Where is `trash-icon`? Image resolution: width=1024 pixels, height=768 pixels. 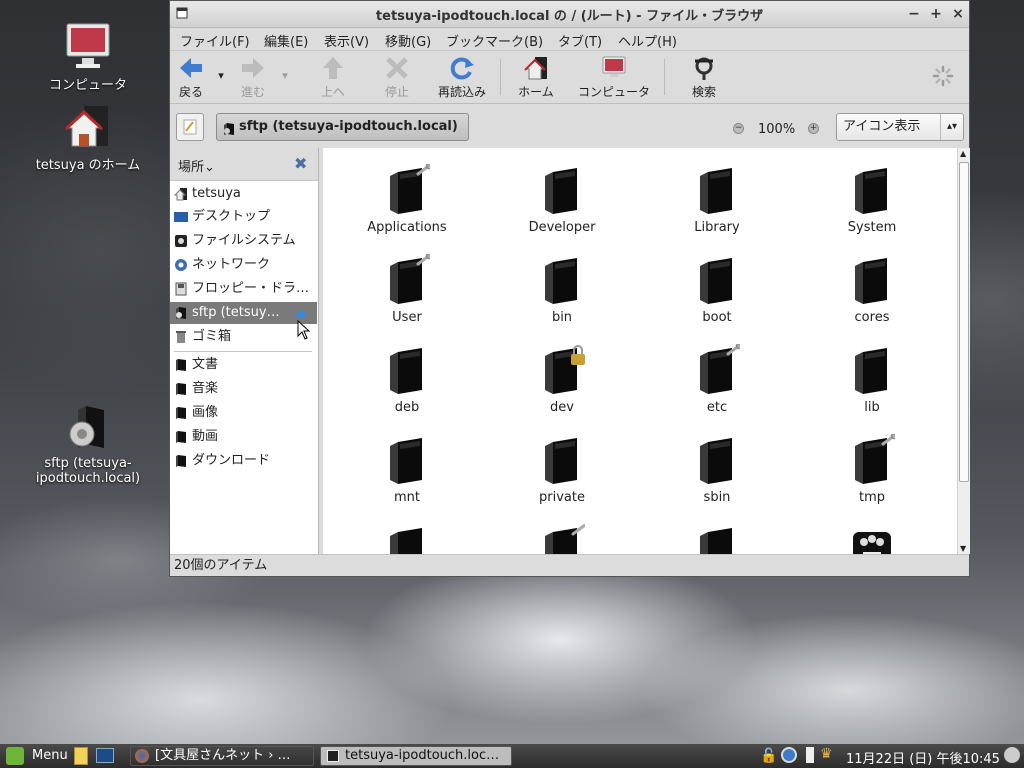 trash-icon is located at coordinates (181, 337).